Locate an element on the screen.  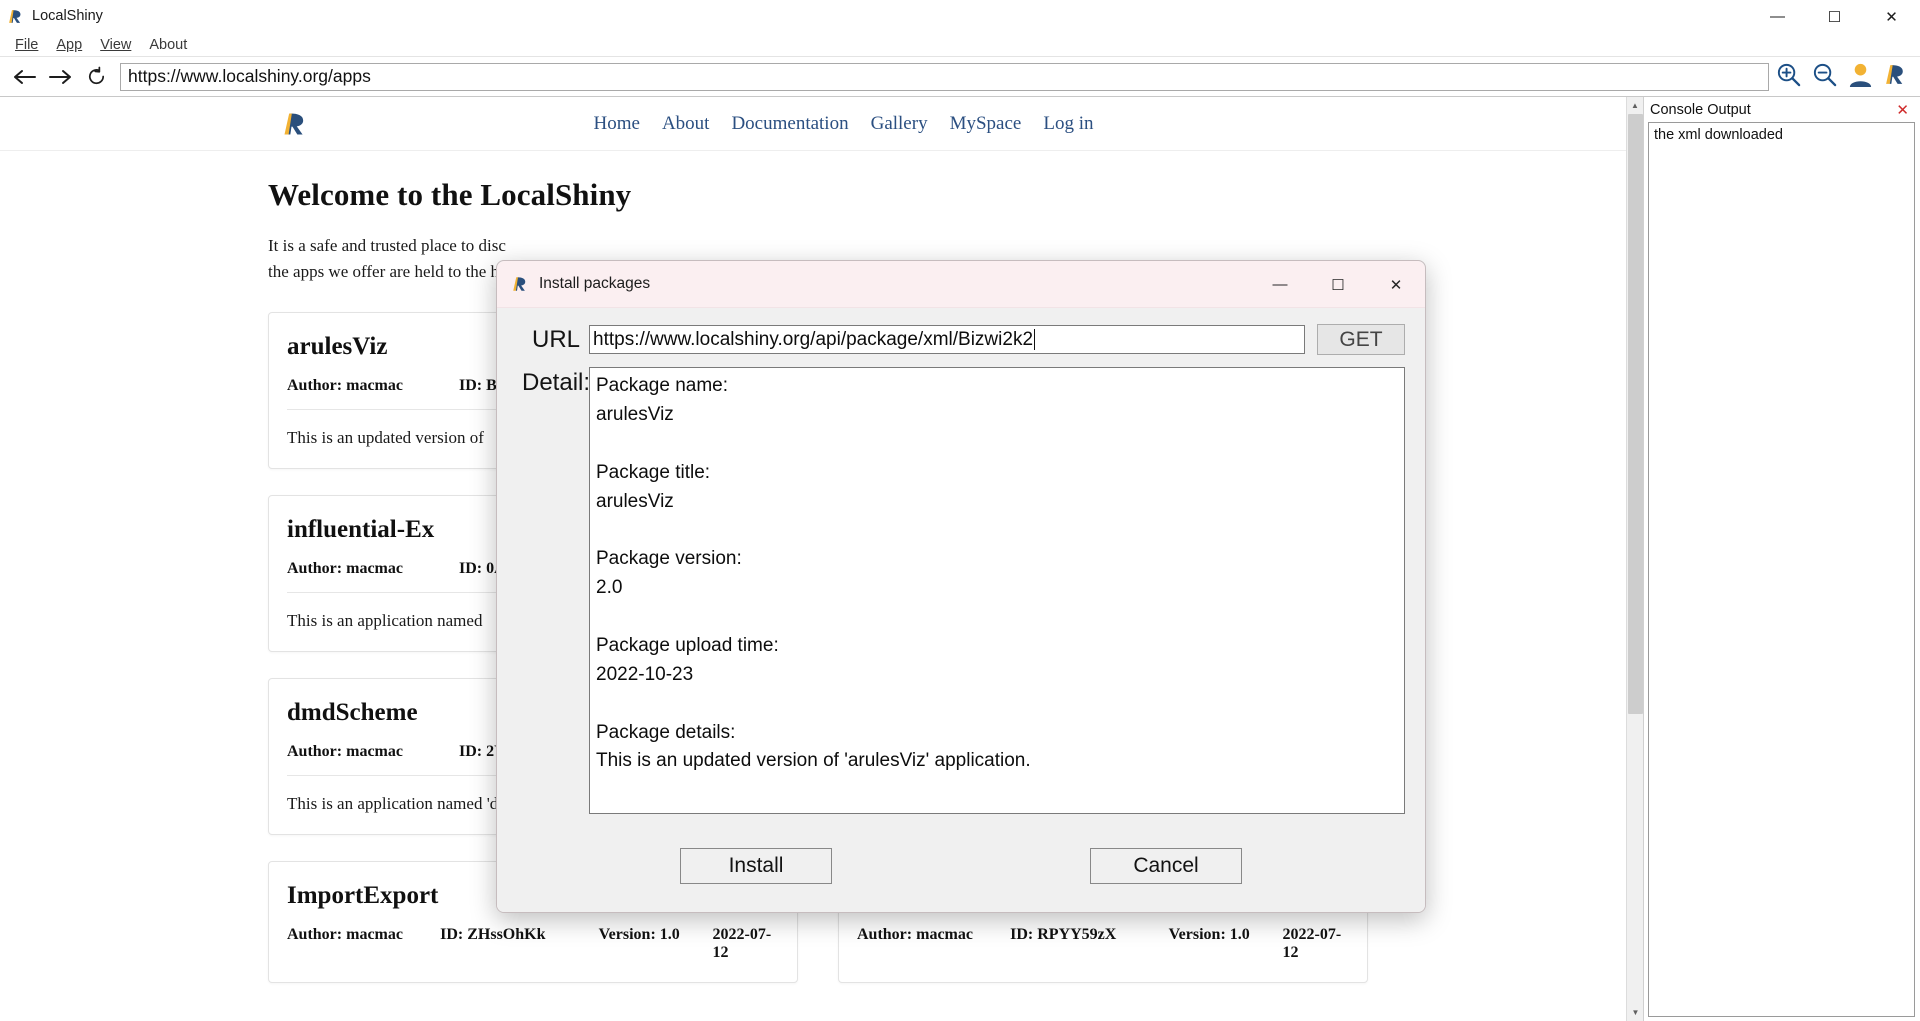
nav-link-about: About is located at coordinates (686, 124).